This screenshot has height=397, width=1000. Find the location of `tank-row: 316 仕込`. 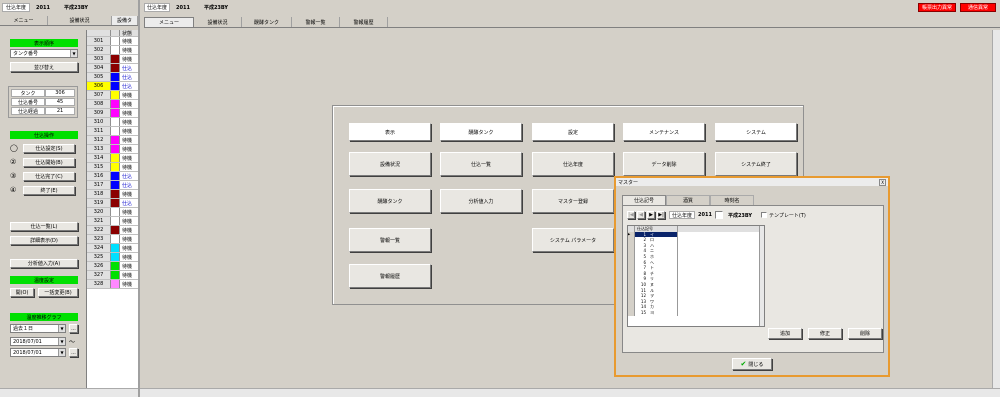

tank-row: 316 仕込 is located at coordinates (112, 176).